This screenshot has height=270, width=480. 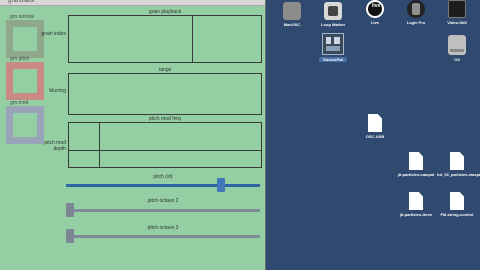 What do you see at coordinates (457, 45) in the screenshot?
I see `disk-icon` at bounding box center [457, 45].